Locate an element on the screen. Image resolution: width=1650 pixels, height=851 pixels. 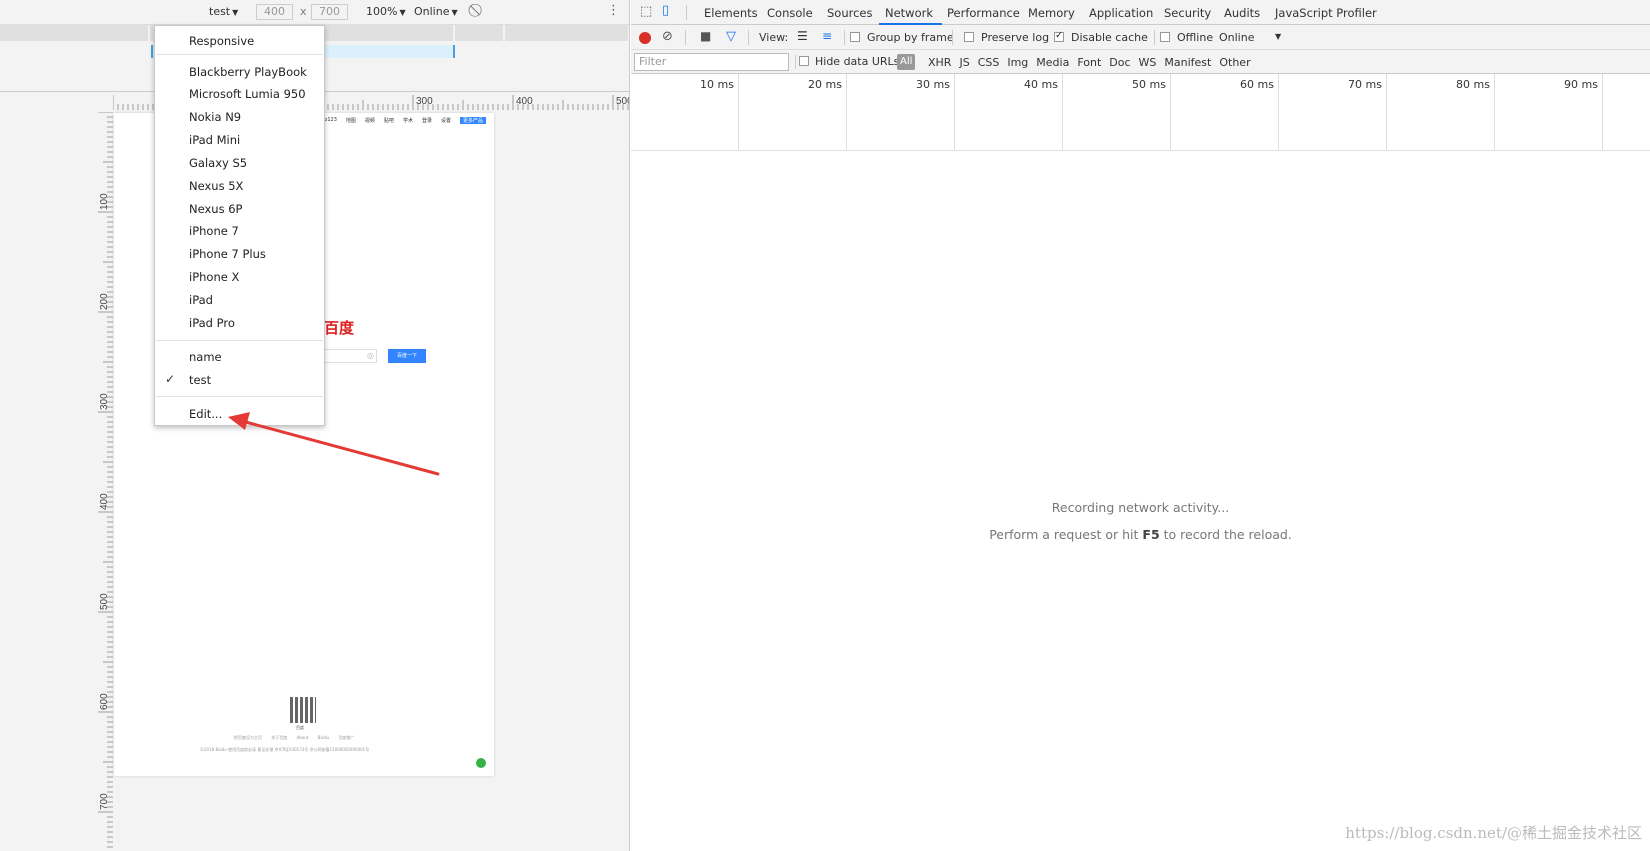
ruler-label: 500 is located at coordinates (623, 101).